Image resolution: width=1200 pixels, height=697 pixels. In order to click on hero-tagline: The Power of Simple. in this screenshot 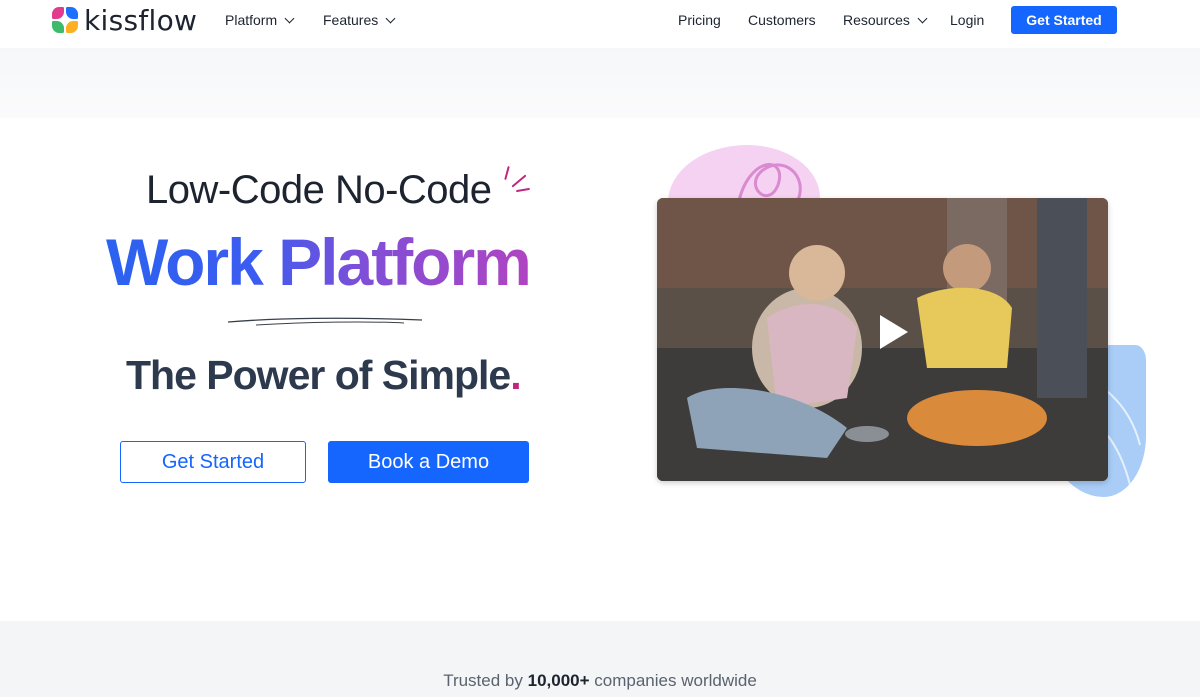, I will do `click(324, 375)`.